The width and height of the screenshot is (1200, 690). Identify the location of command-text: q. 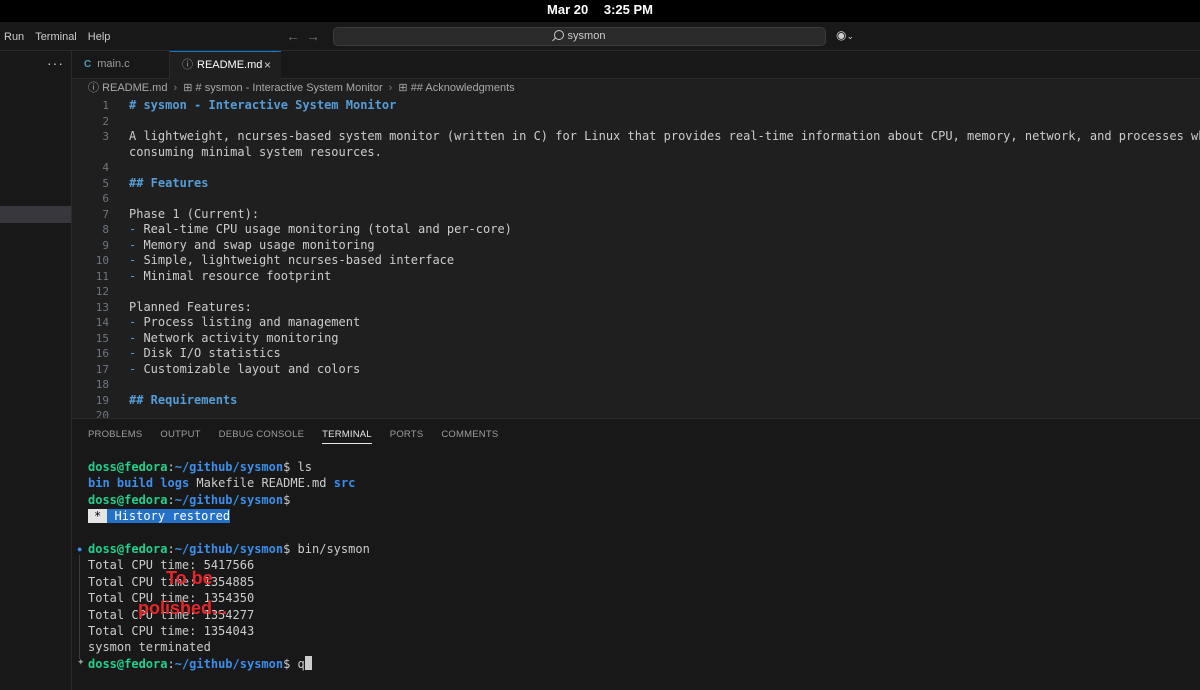
(301, 663).